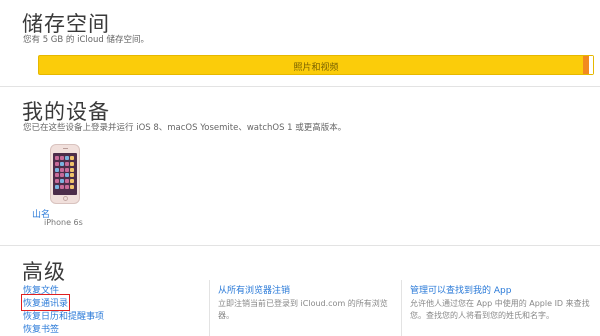  Describe the element at coordinates (460, 289) in the screenshot. I see `manage-find-me-link: 管理可以查找到我的 App` at that location.